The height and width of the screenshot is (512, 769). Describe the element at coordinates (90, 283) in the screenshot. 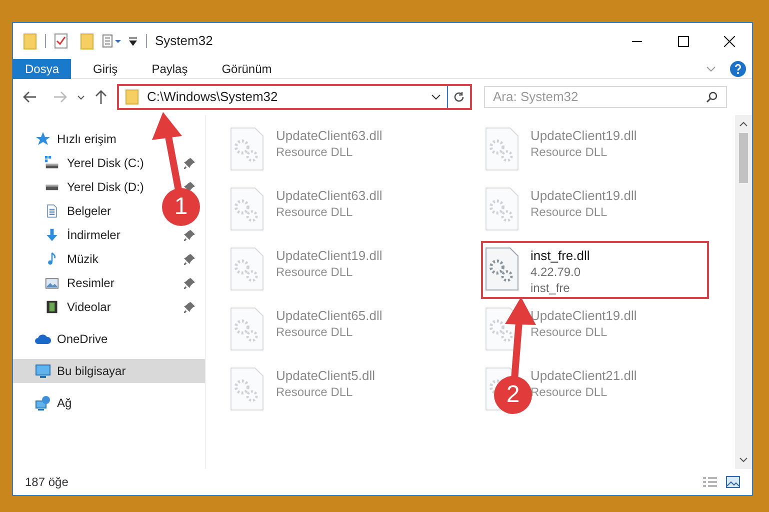

I see `sidebar-item: Resimler` at that location.